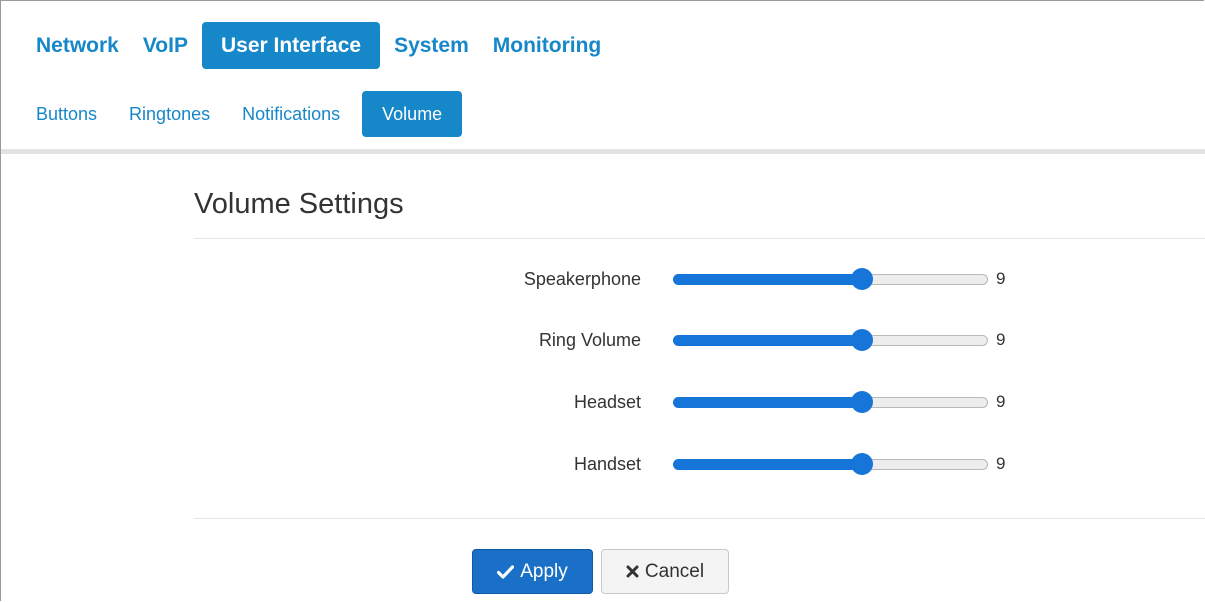 The width and height of the screenshot is (1205, 602). What do you see at coordinates (607, 402) in the screenshot?
I see `slider-label: Headset` at bounding box center [607, 402].